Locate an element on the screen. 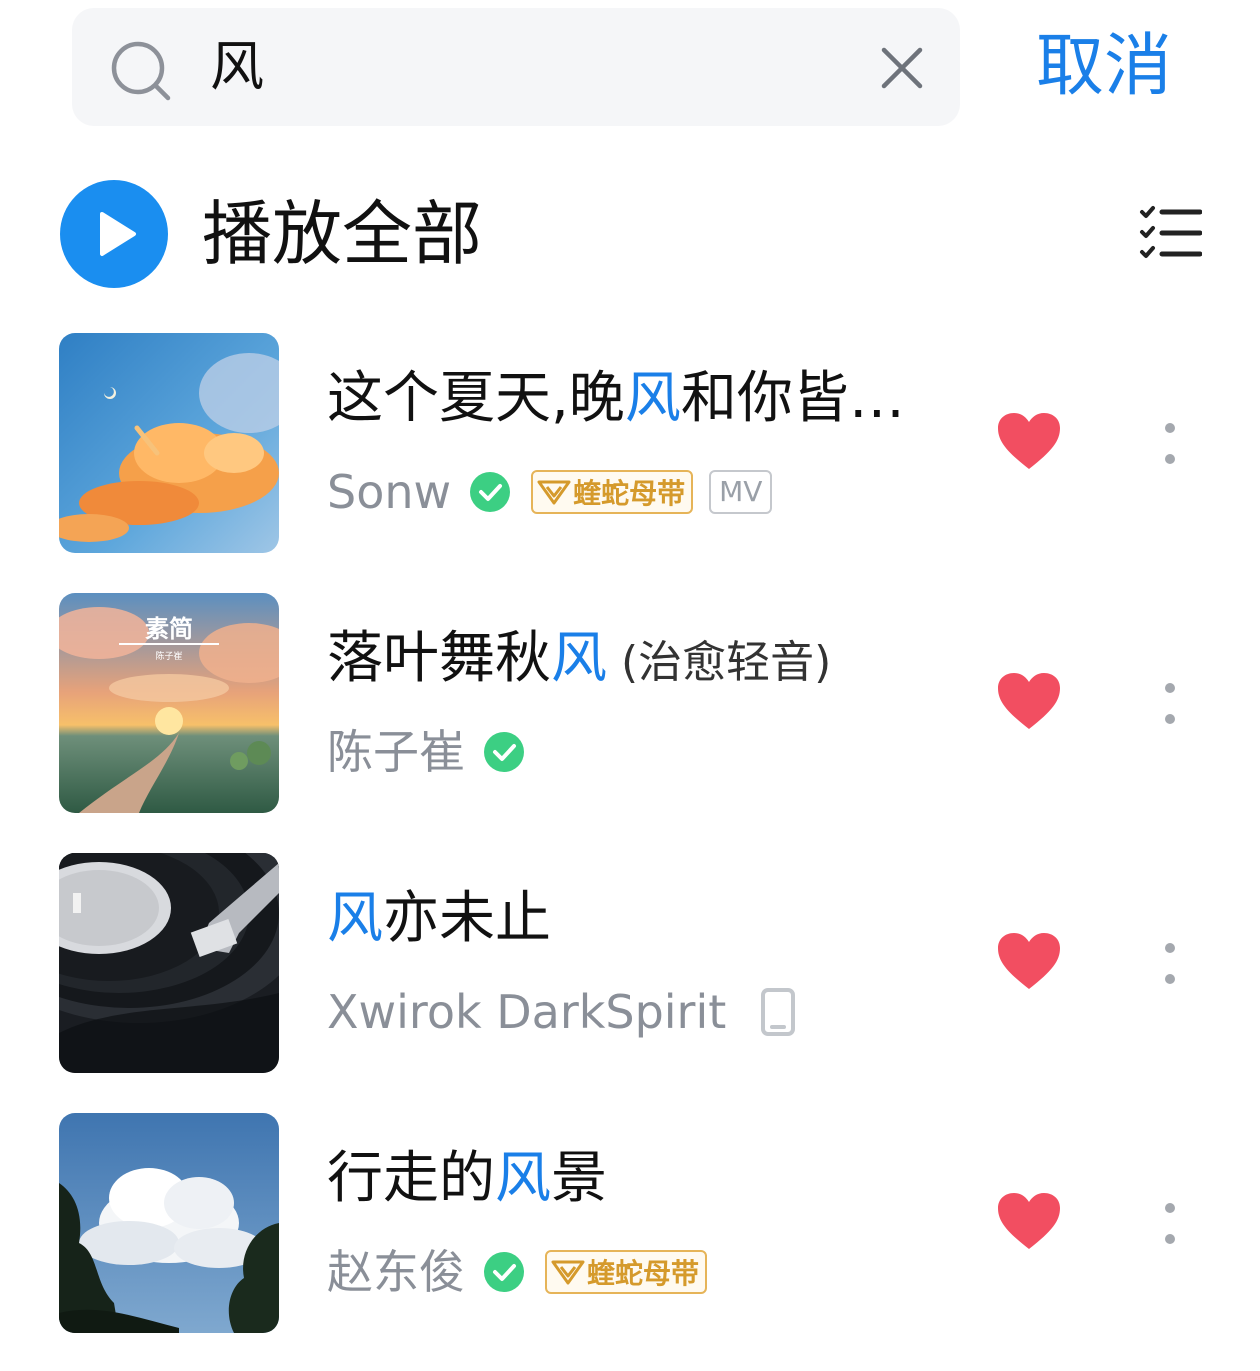  artist-line: 赵东俊 蝰蛇母带 is located at coordinates (517, 1272).